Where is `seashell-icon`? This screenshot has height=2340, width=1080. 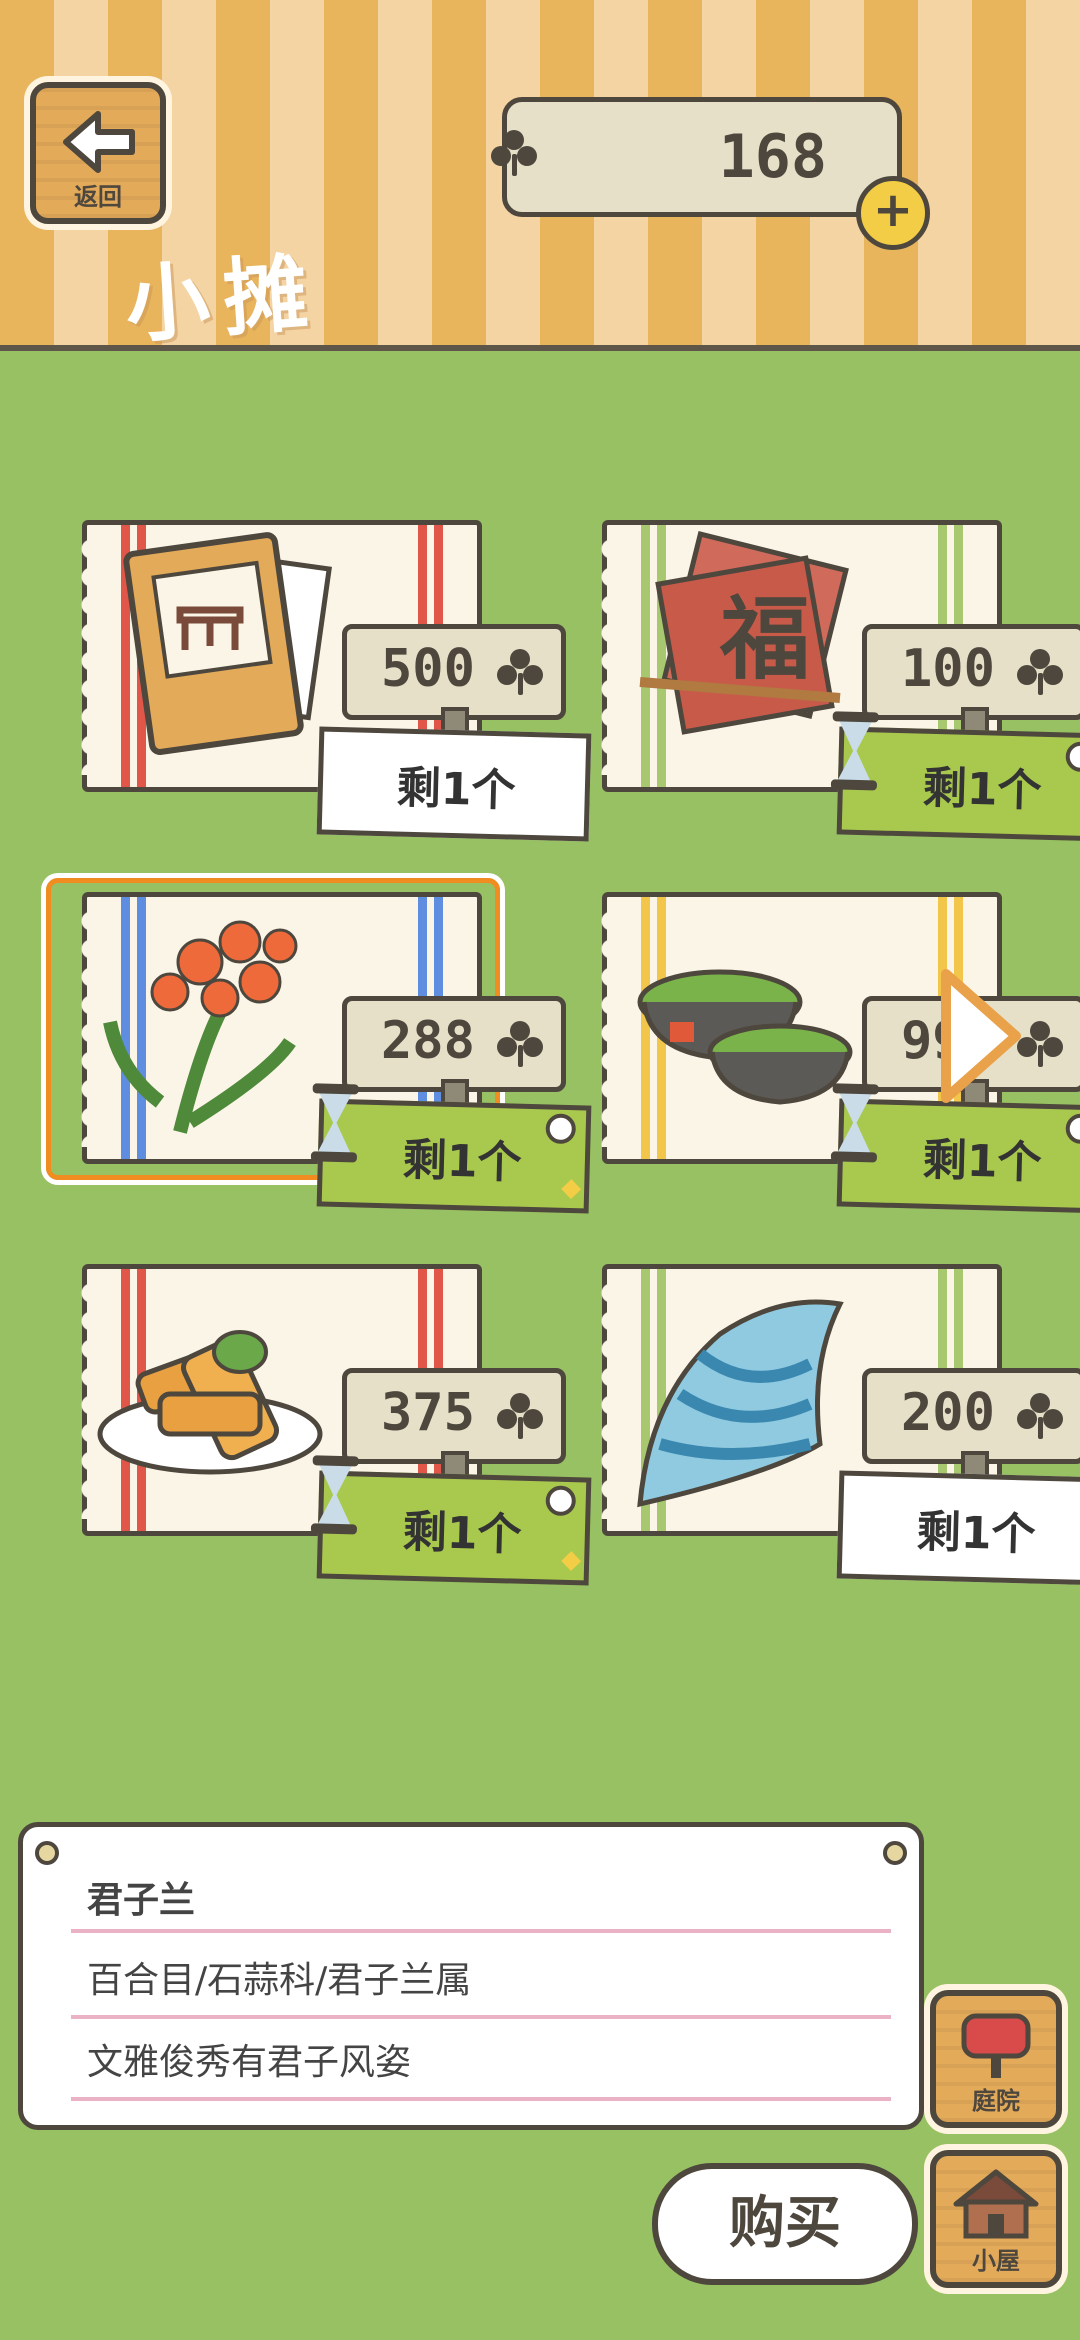
seashell-icon is located at coordinates (740, 1396).